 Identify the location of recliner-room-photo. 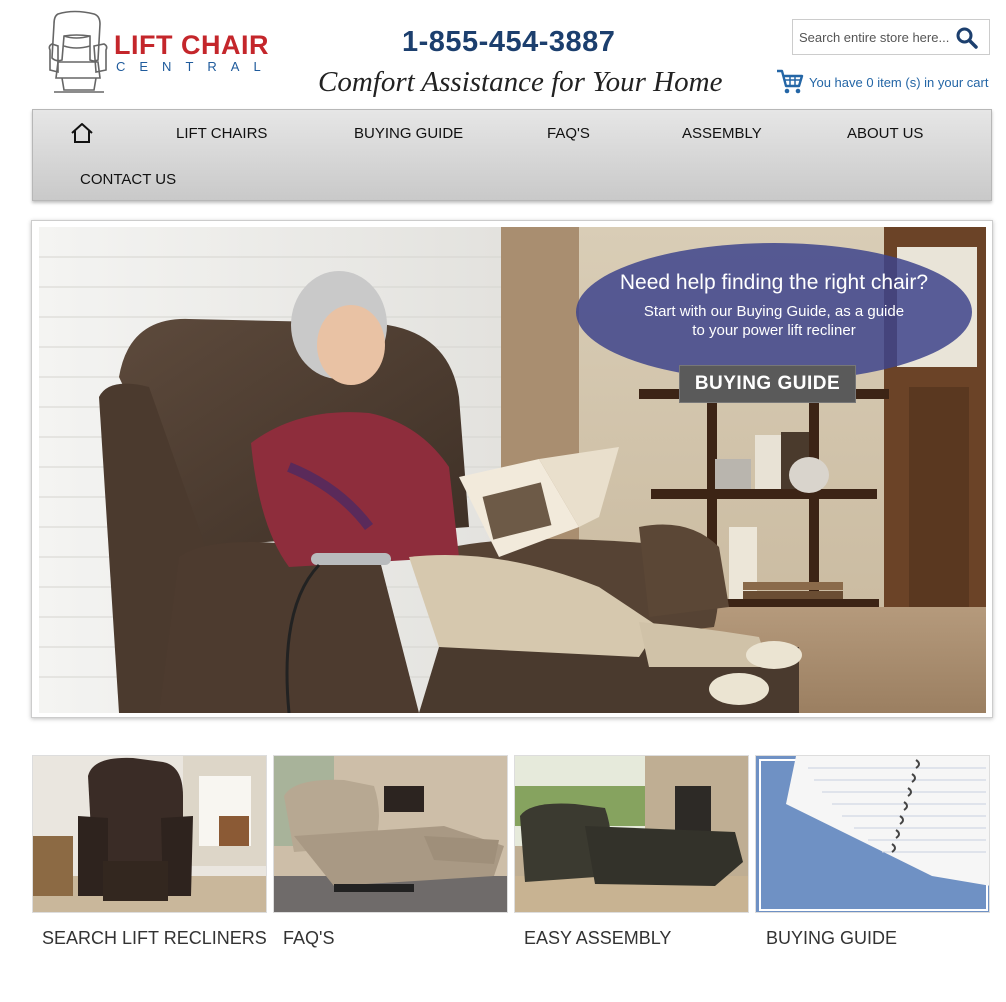
(149, 834).